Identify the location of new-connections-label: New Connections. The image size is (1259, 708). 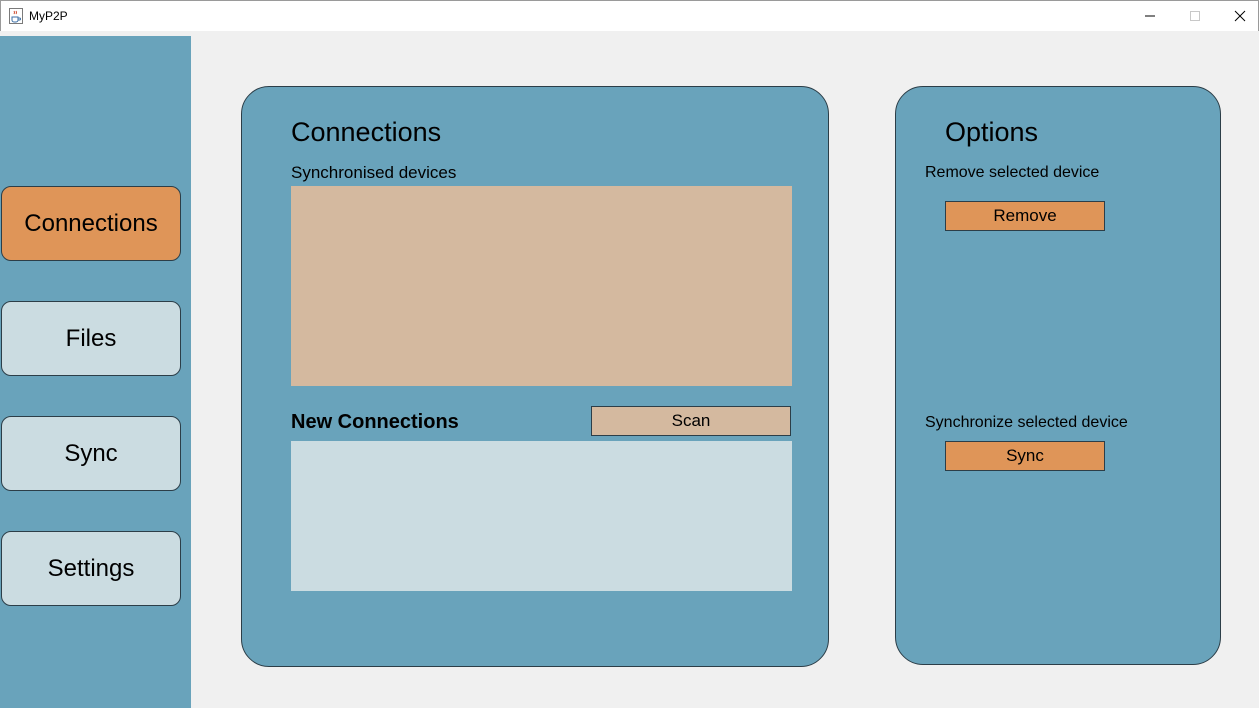
(375, 422).